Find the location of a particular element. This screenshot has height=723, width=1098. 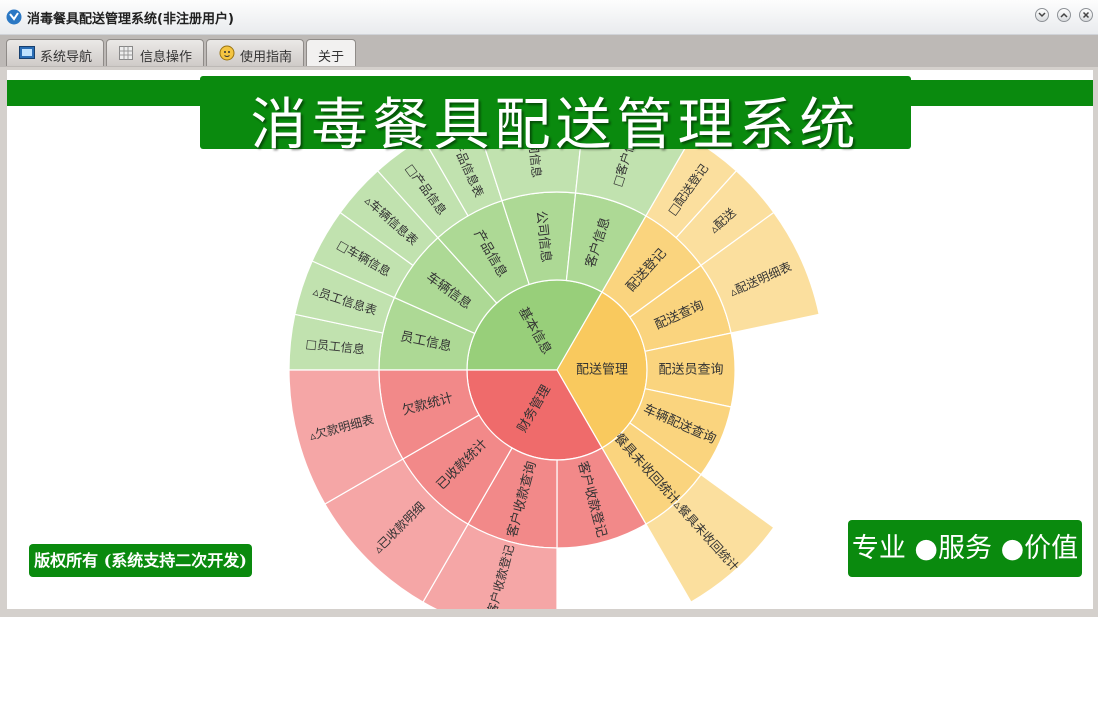

chevron-up-icon is located at coordinates (1064, 15).